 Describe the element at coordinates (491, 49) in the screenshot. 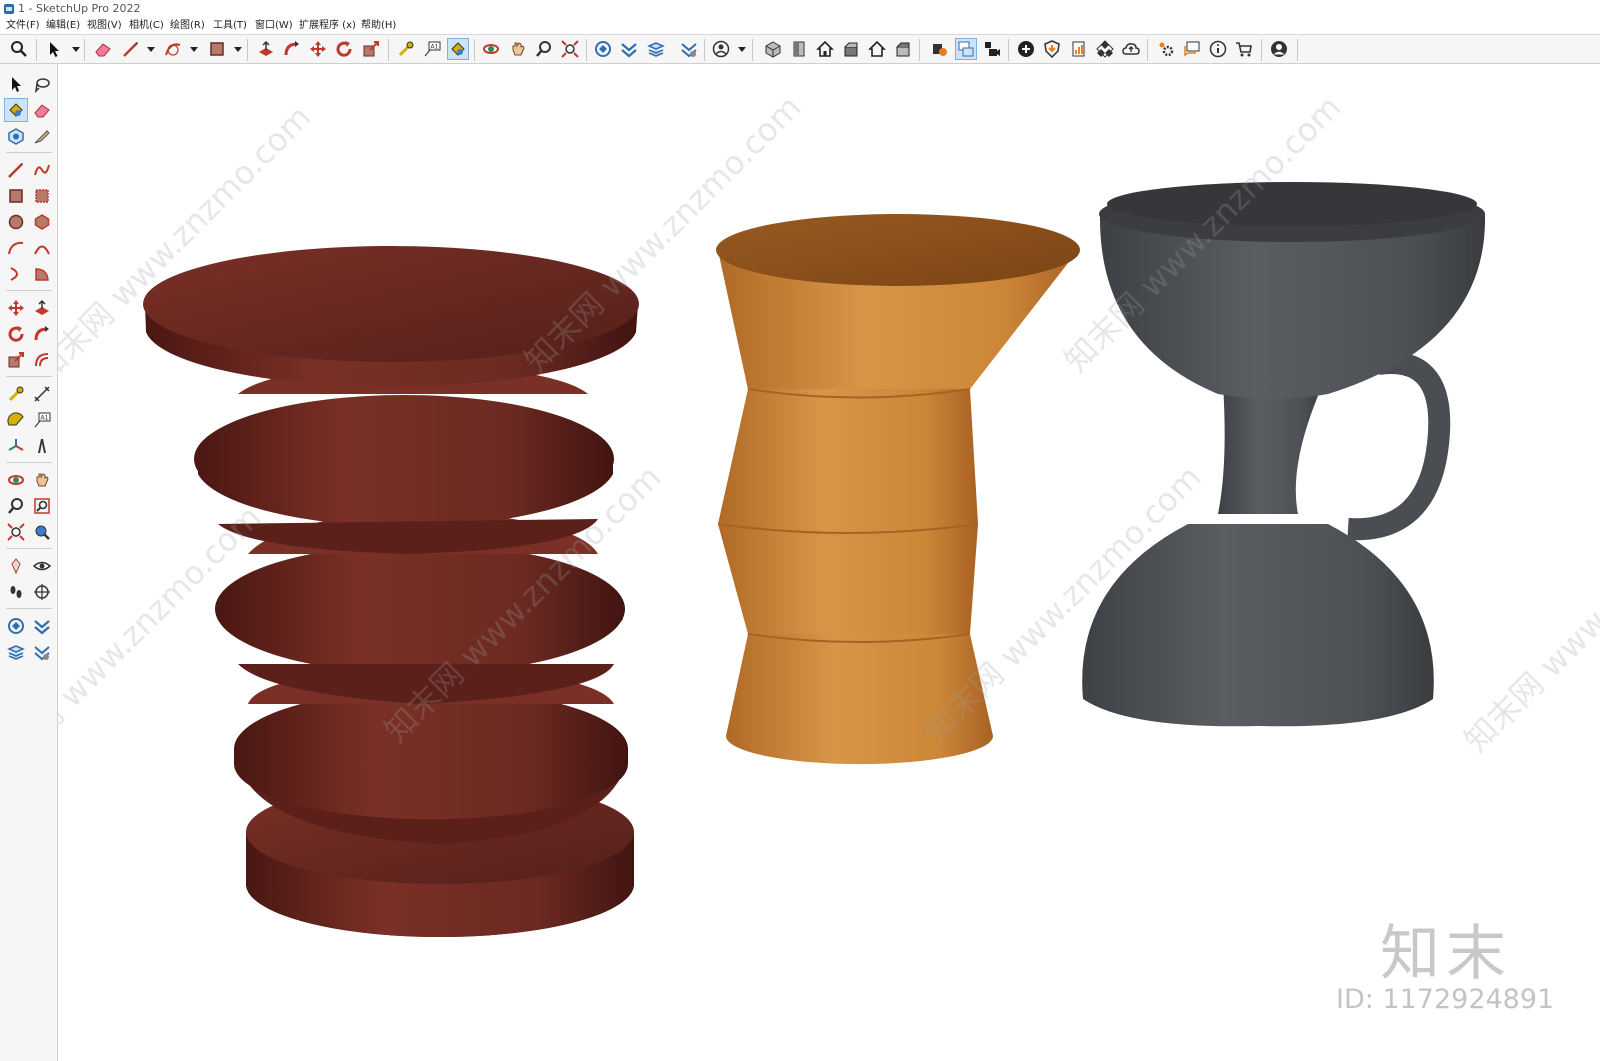

I see `orbit-button` at that location.